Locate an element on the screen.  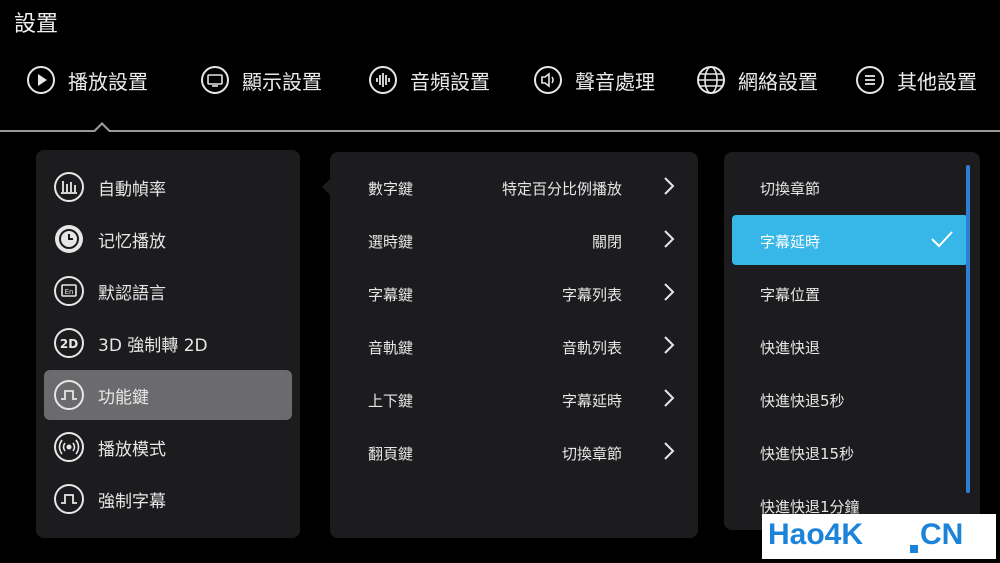
key-row-audio-track-key: 音軌鍵 音軌列表 is located at coordinates (514, 347).